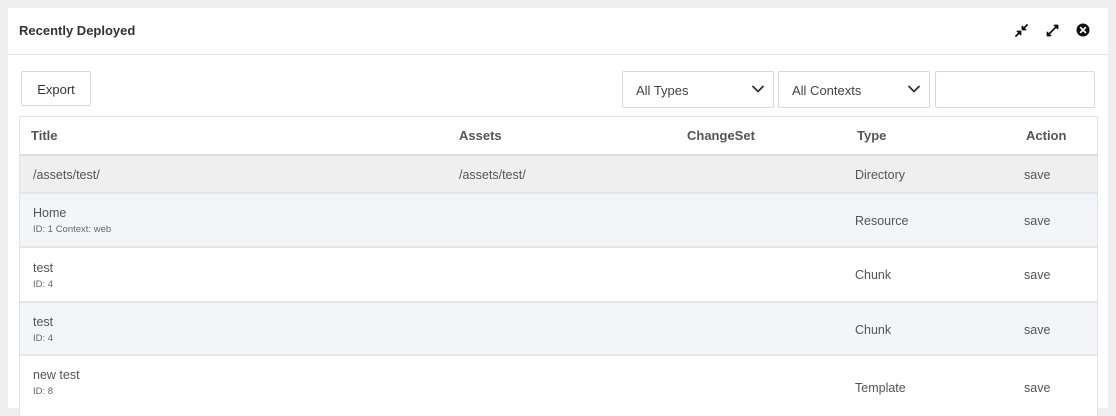  What do you see at coordinates (1052, 30) in the screenshot?
I see `expand-icon` at bounding box center [1052, 30].